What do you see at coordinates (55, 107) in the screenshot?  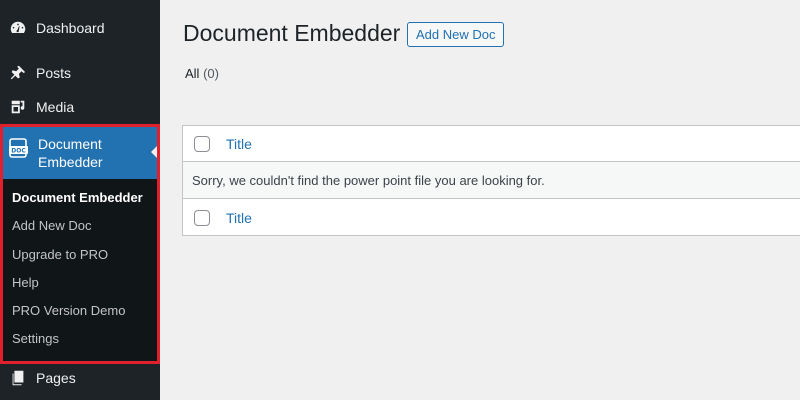 I see `sidebar-item-label: Media` at bounding box center [55, 107].